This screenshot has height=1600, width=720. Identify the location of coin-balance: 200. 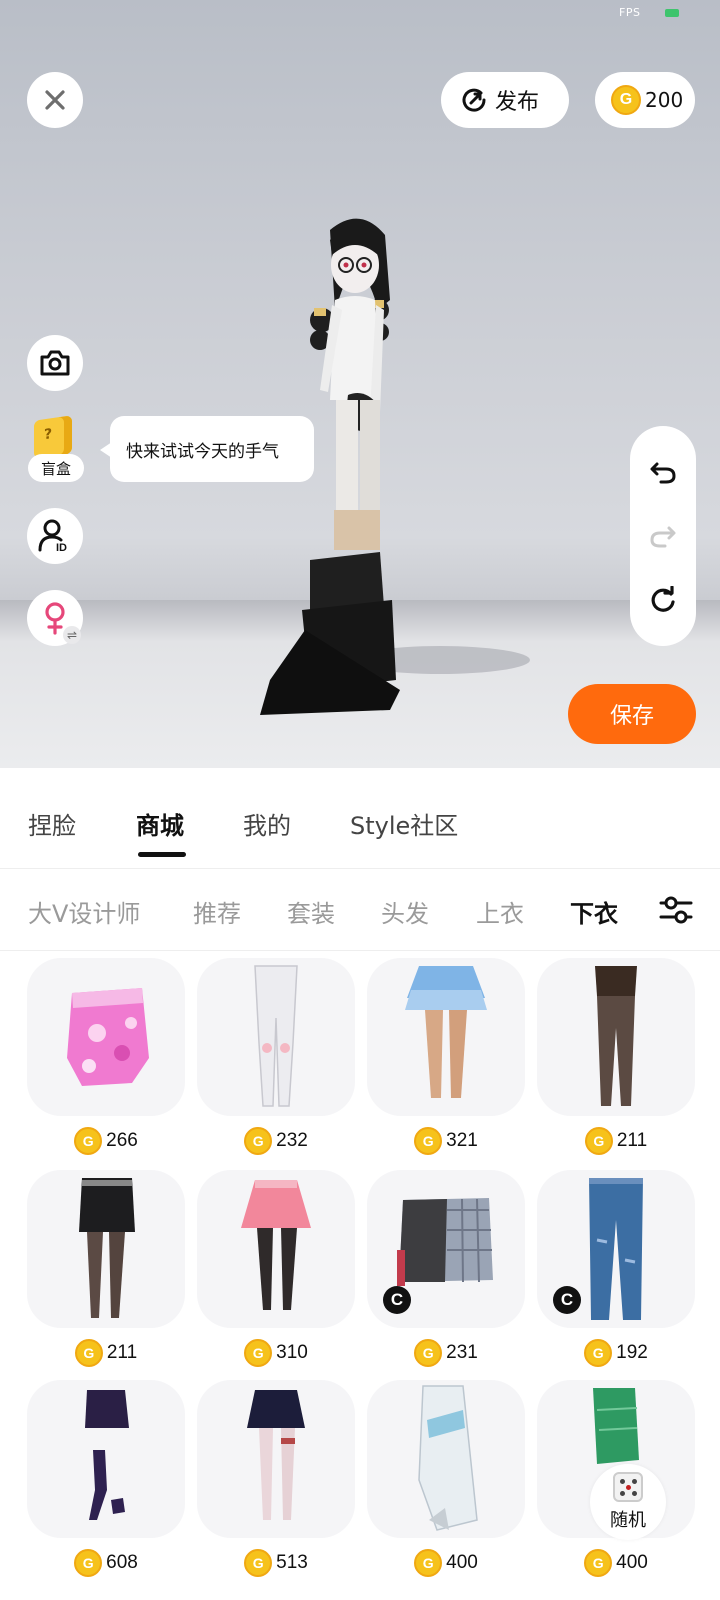
(645, 100).